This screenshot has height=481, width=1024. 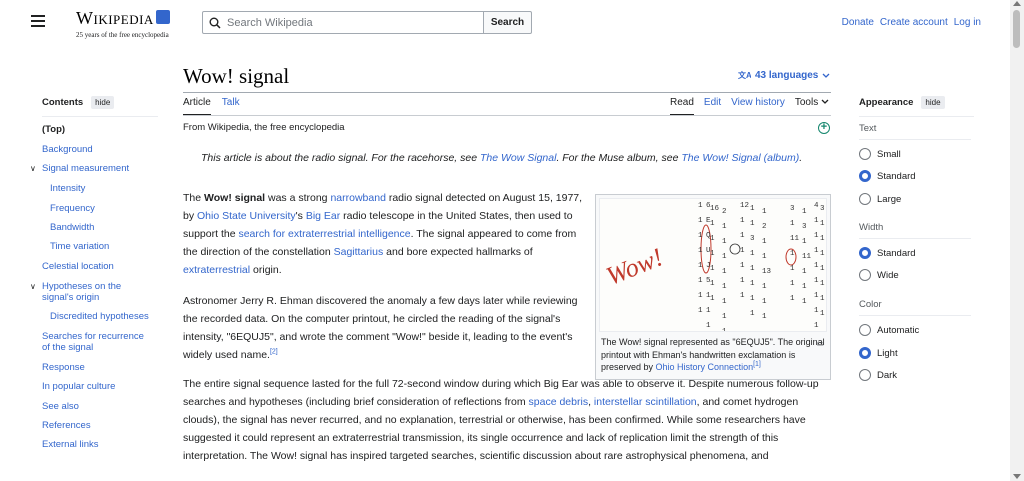 I want to click on radio-color-light, so click(x=865, y=353).